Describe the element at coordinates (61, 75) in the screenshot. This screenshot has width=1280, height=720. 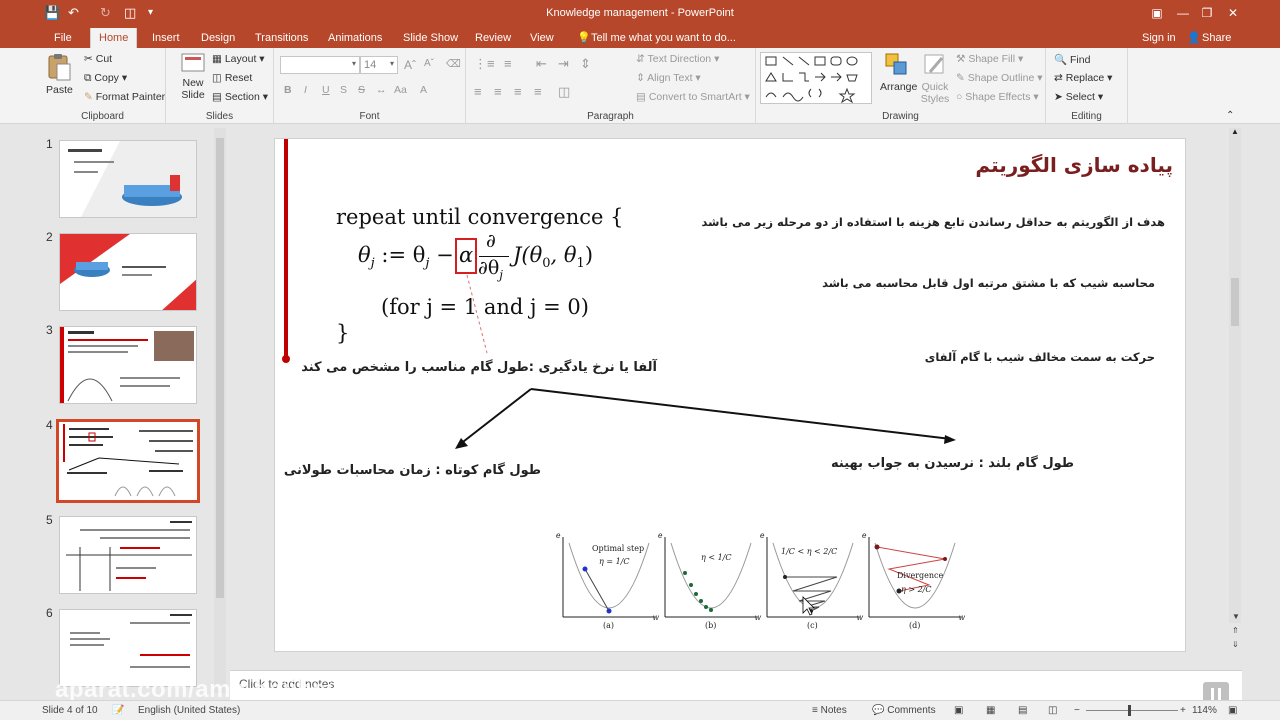
I see `paste-button: Paste` at that location.